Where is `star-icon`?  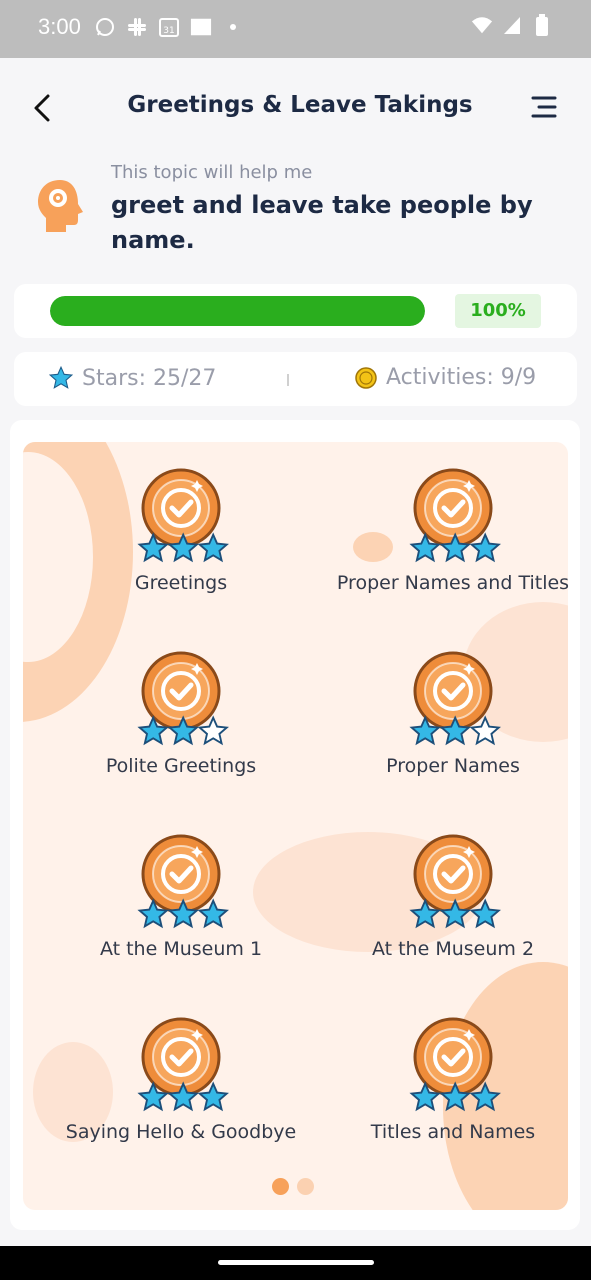 star-icon is located at coordinates (61, 377).